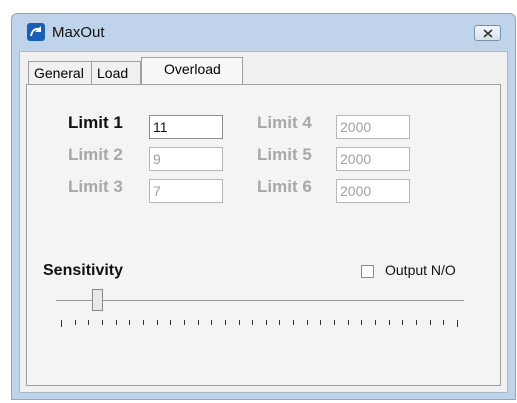 The image size is (517, 403). I want to click on output-no-checkbox, so click(367, 271).